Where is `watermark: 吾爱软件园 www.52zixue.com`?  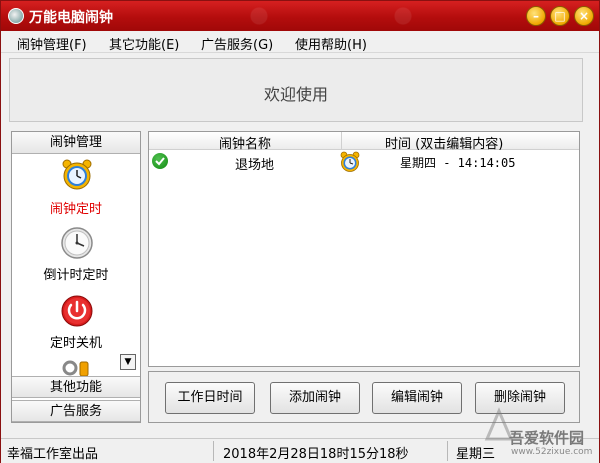
watermark: 吾爱软件园 www.52zixue.com is located at coordinates (538, 431).